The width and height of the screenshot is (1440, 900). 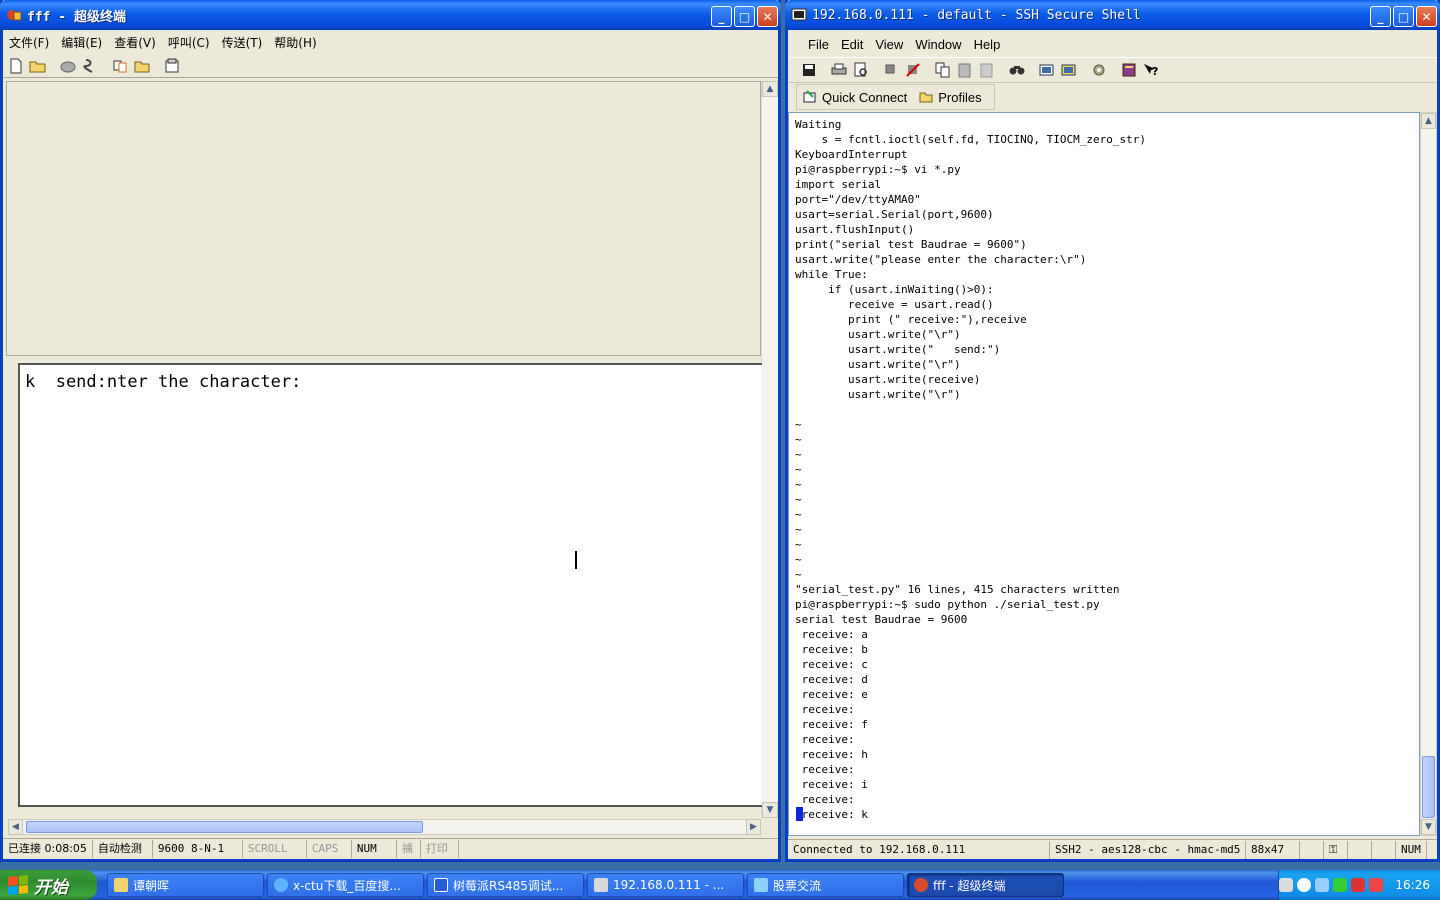 I want to click on paste-icon, so click(x=965, y=70).